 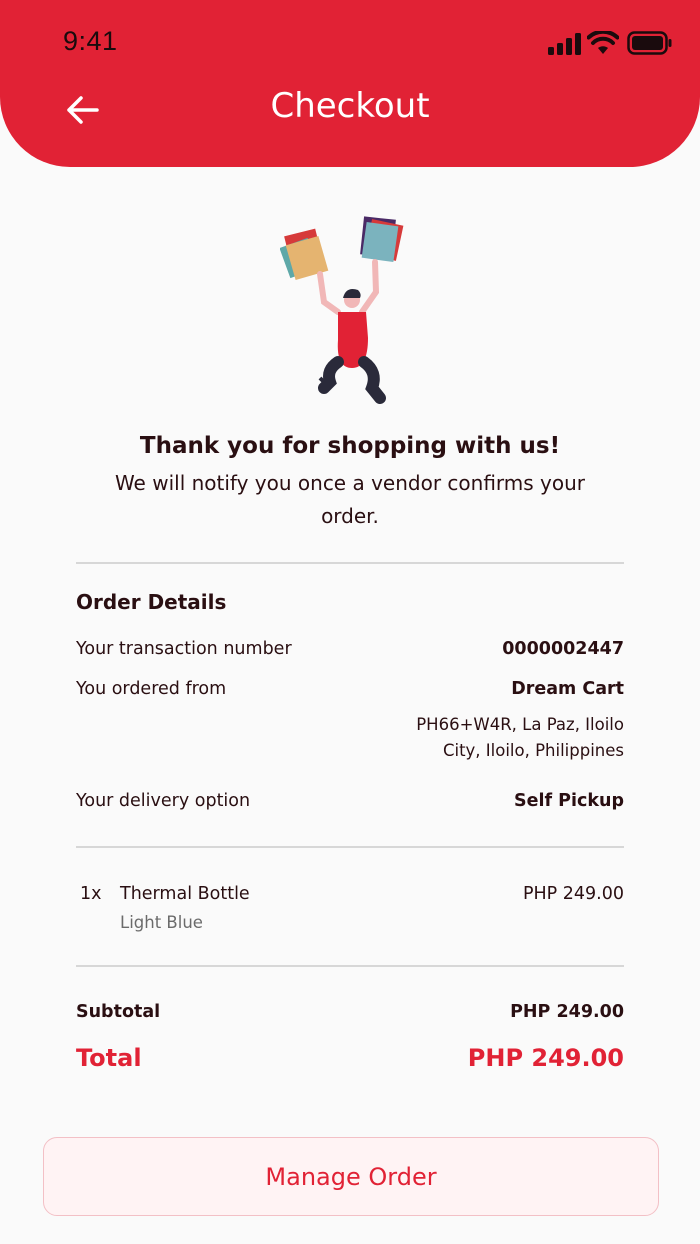 I want to click on app-header: 9:41 Checkout, so click(x=350, y=83).